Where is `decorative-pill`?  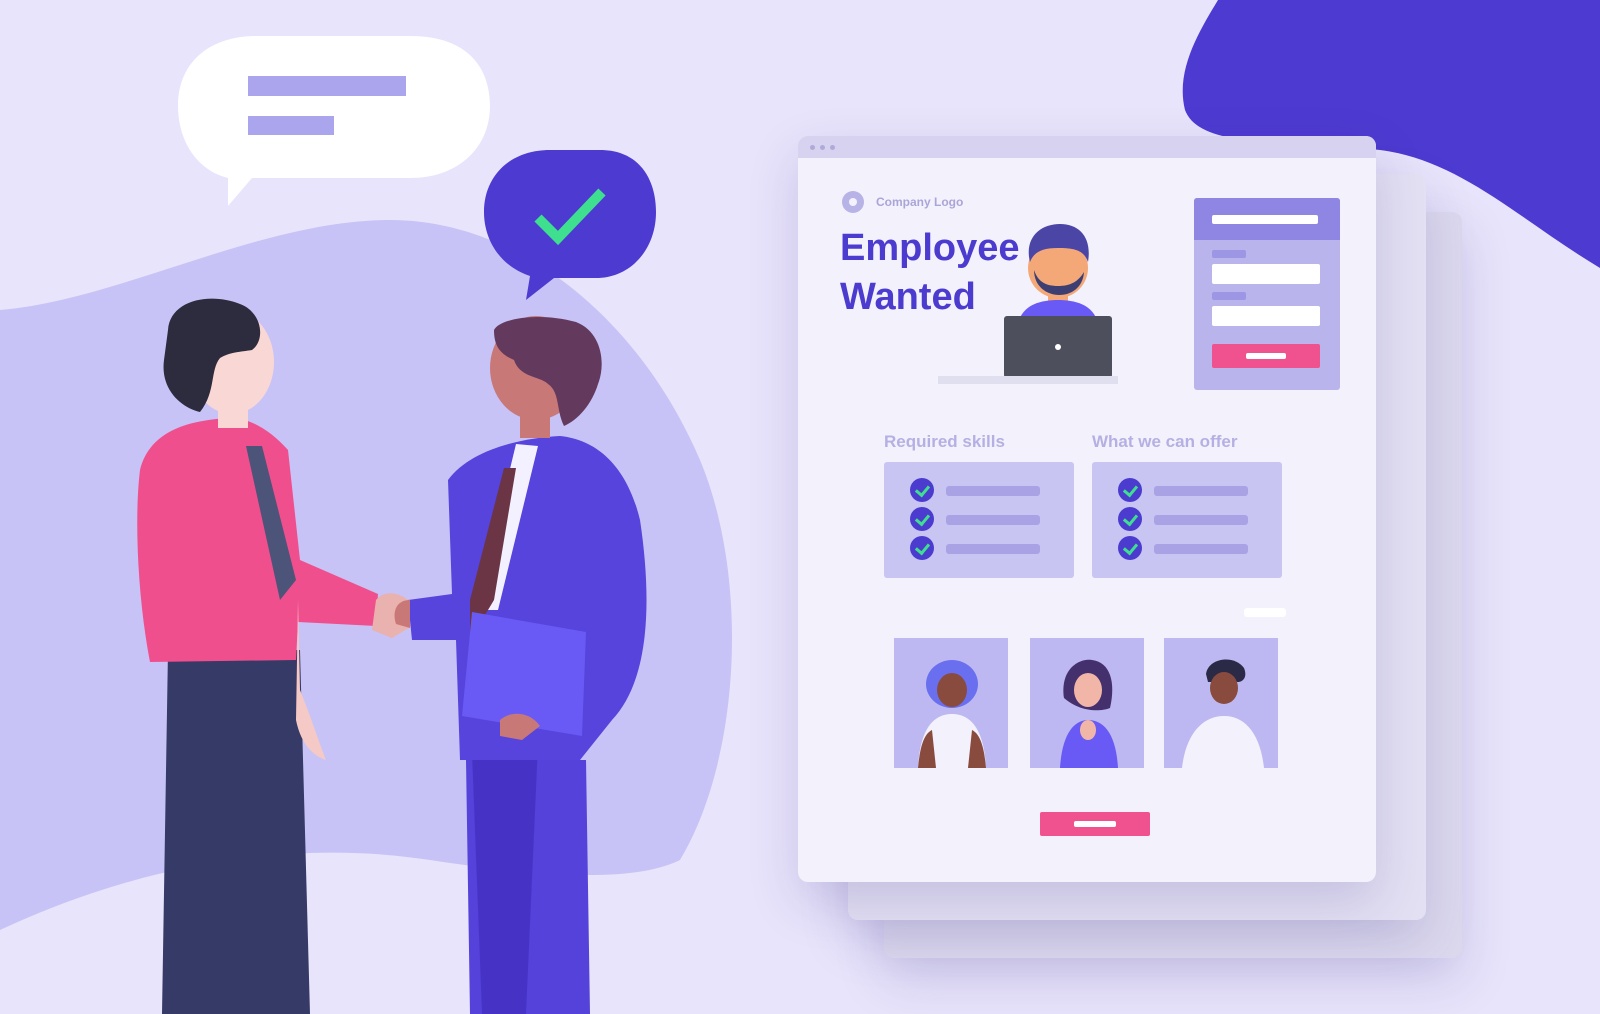 decorative-pill is located at coordinates (1265, 612).